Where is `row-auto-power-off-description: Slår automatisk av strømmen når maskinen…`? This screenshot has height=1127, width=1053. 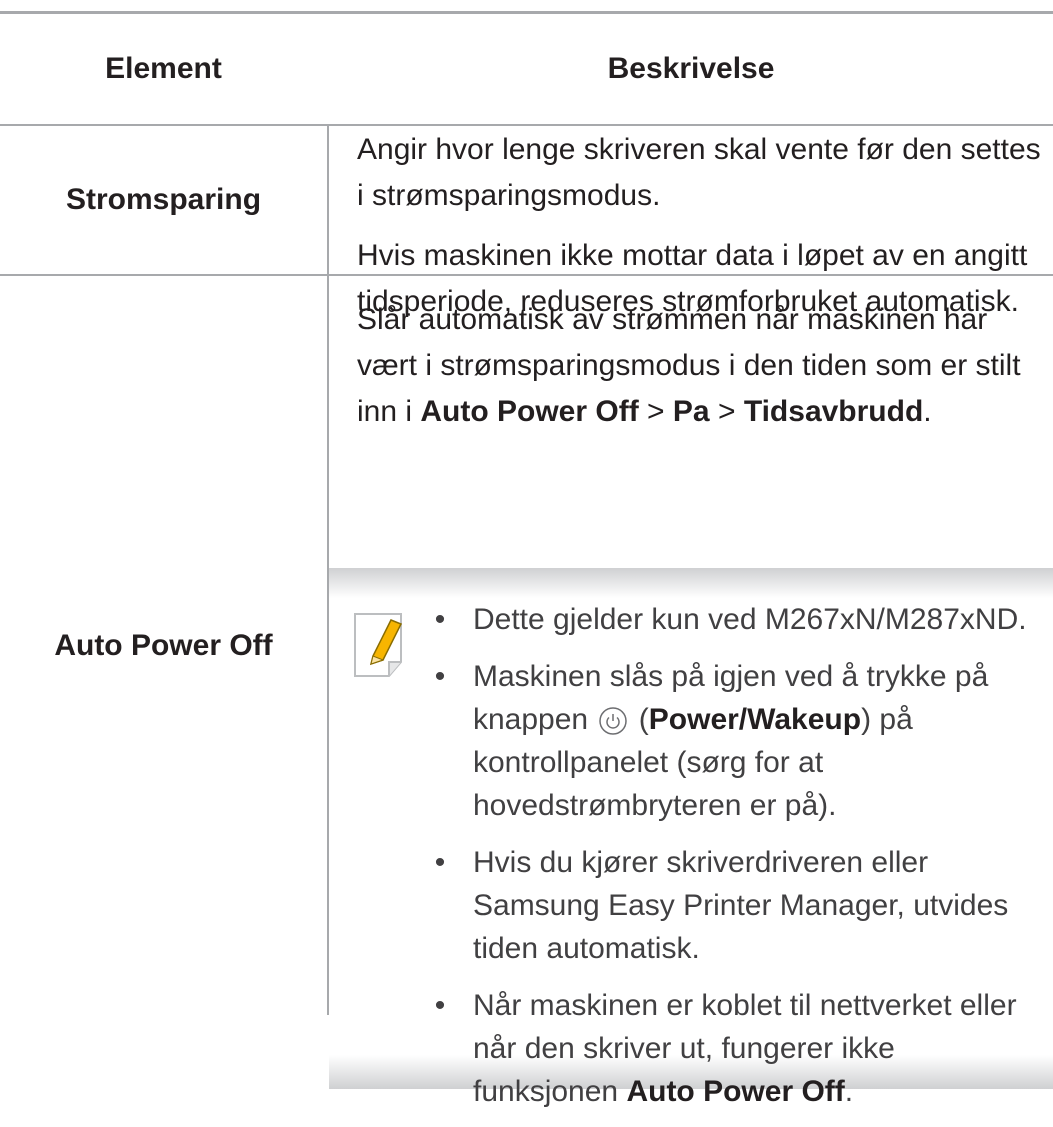
row-auto-power-off-description: Slår automatisk av strømmen når maskinen… is located at coordinates (699, 366).